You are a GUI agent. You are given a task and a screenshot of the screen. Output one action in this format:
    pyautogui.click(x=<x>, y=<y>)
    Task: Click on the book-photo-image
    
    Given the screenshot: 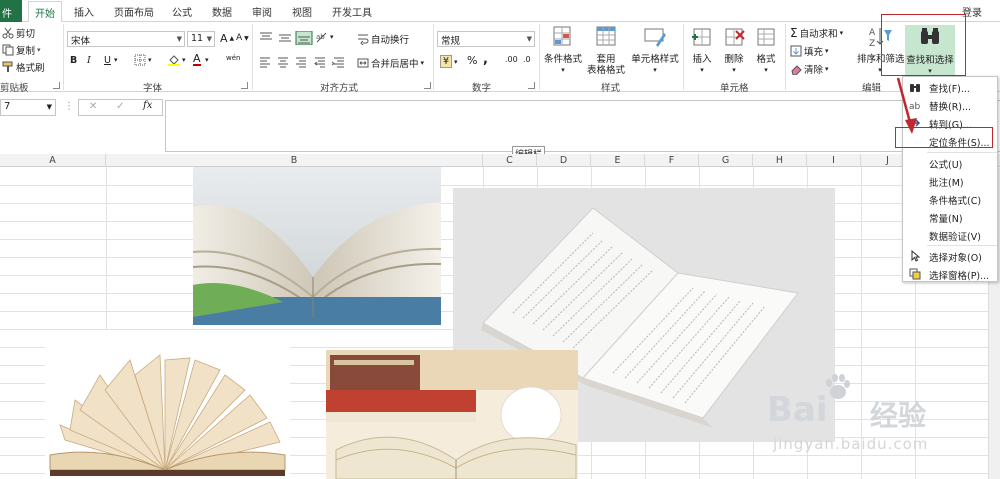 What is the action you would take?
    pyautogui.click(x=167, y=404)
    